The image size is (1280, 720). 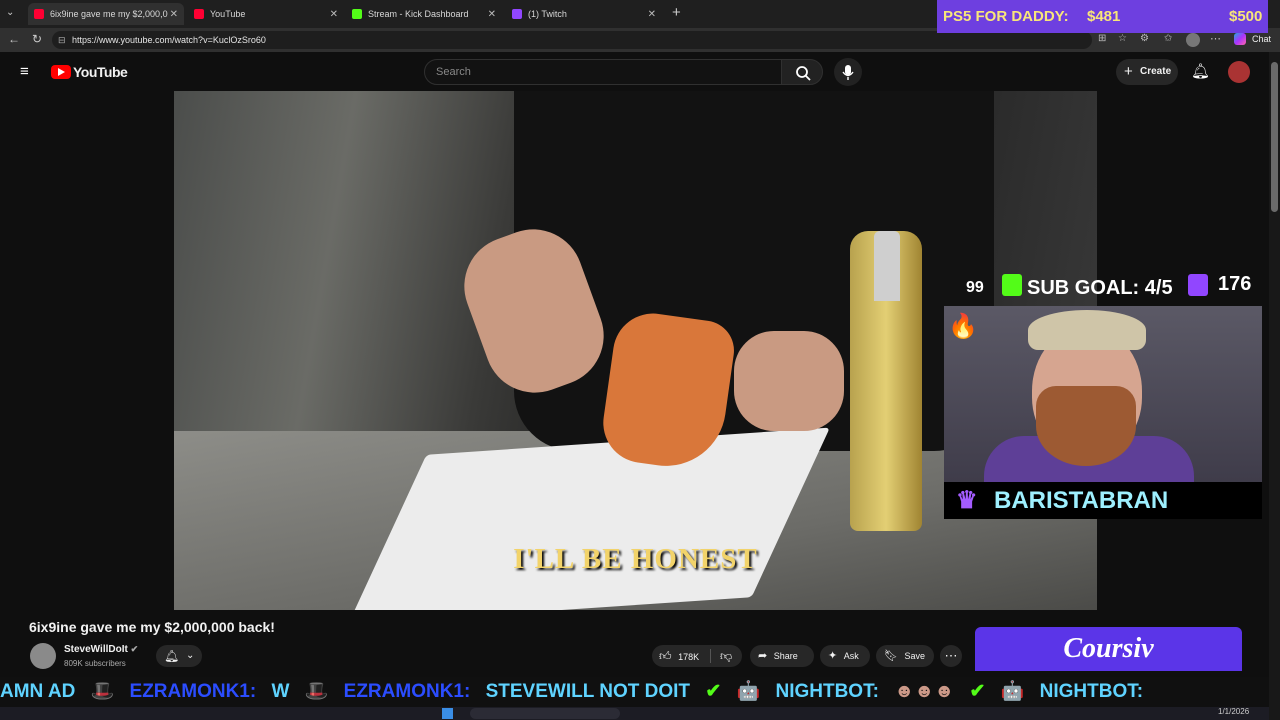 I want to click on ticker-item: STEVEWILL NOT DOIT, so click(x=588, y=691).